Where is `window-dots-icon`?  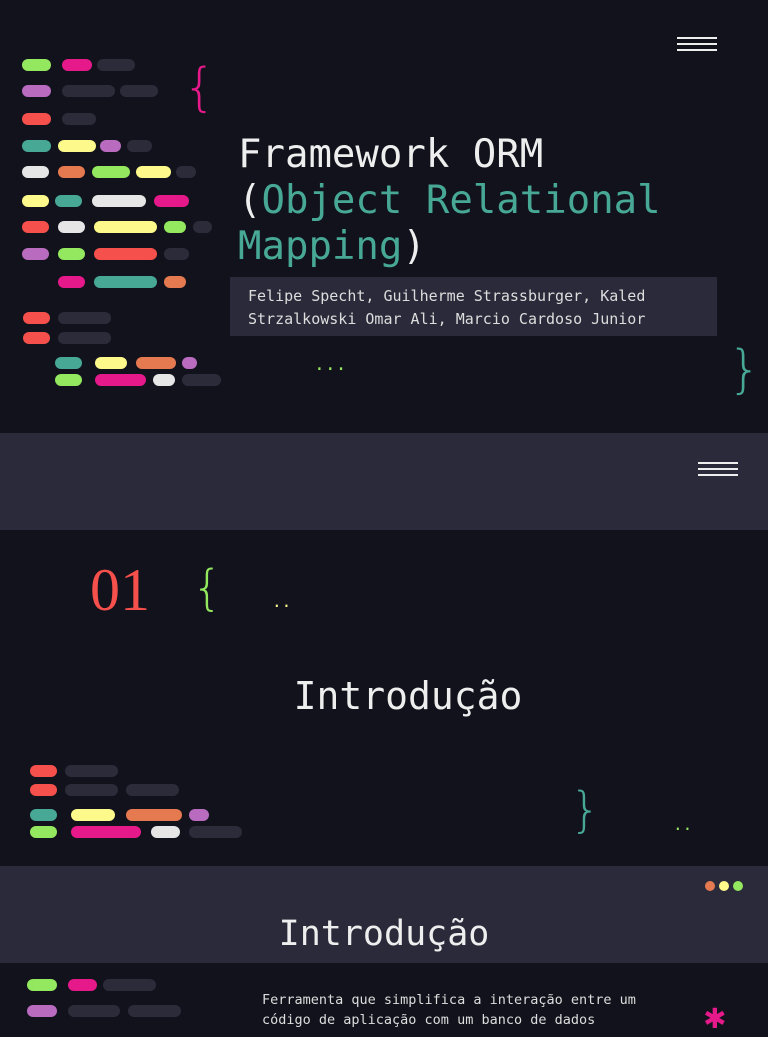
window-dots-icon is located at coordinates (724, 886).